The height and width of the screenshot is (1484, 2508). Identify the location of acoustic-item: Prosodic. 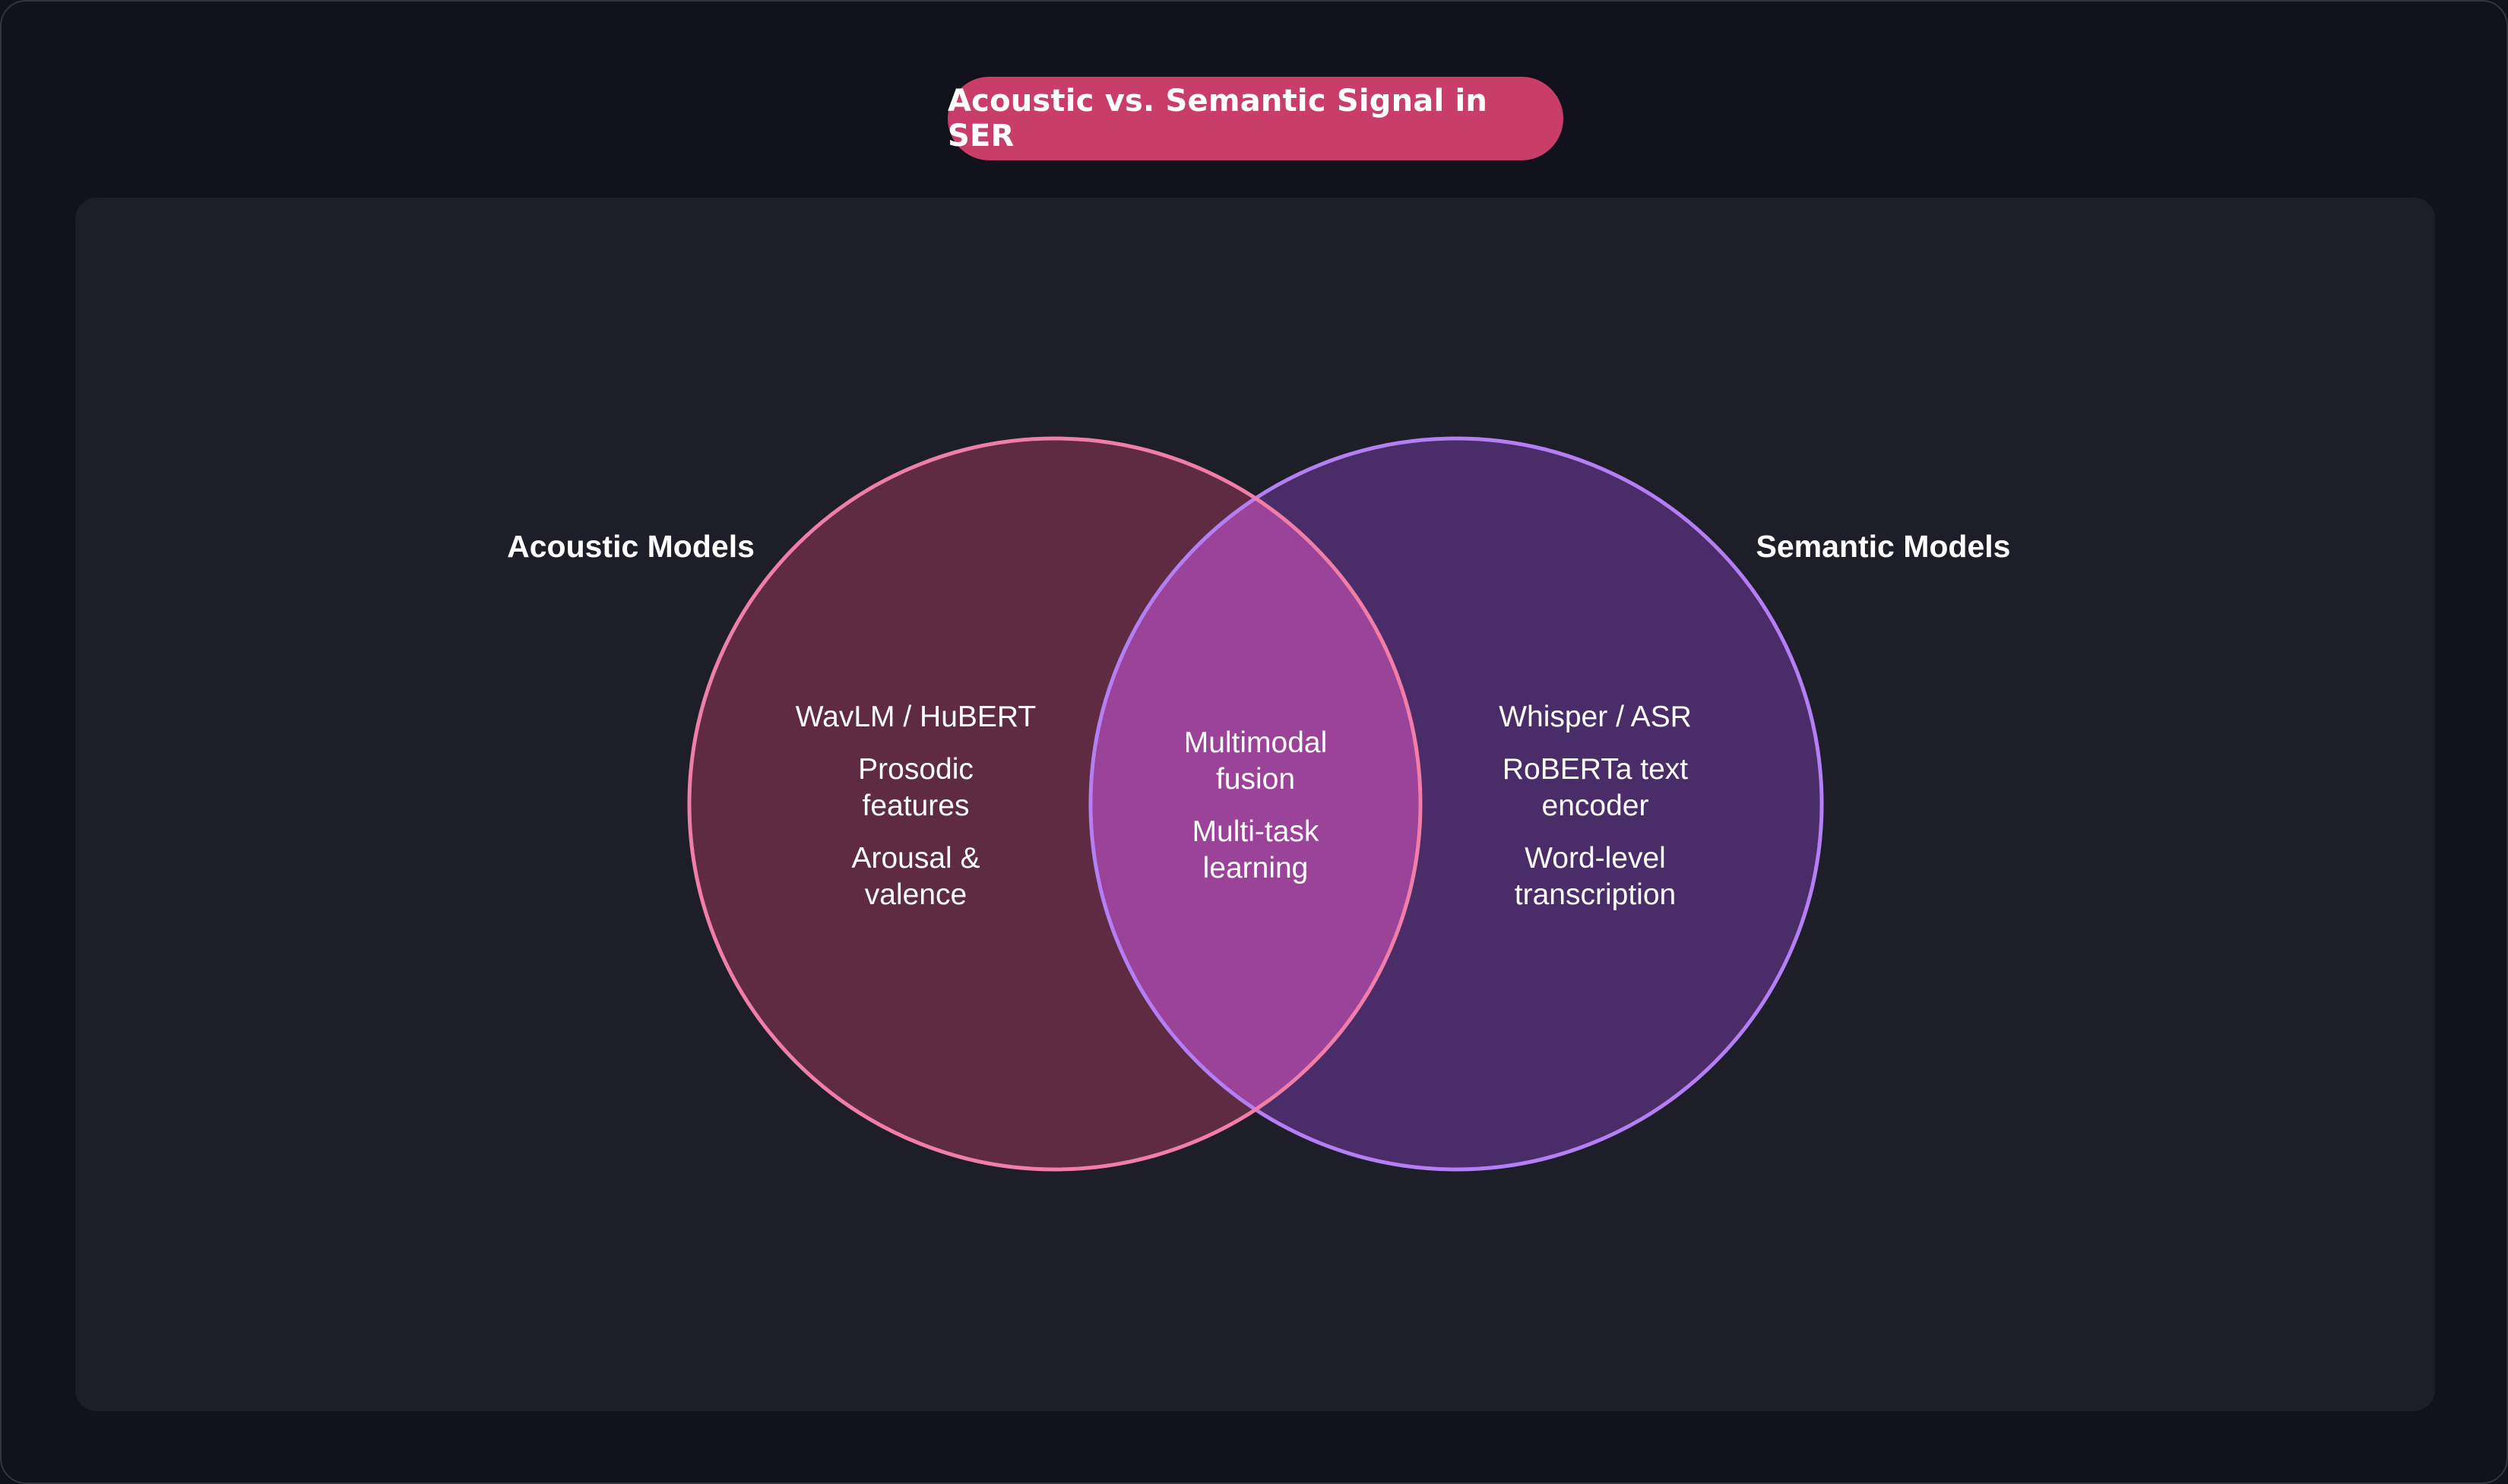
(916, 769).